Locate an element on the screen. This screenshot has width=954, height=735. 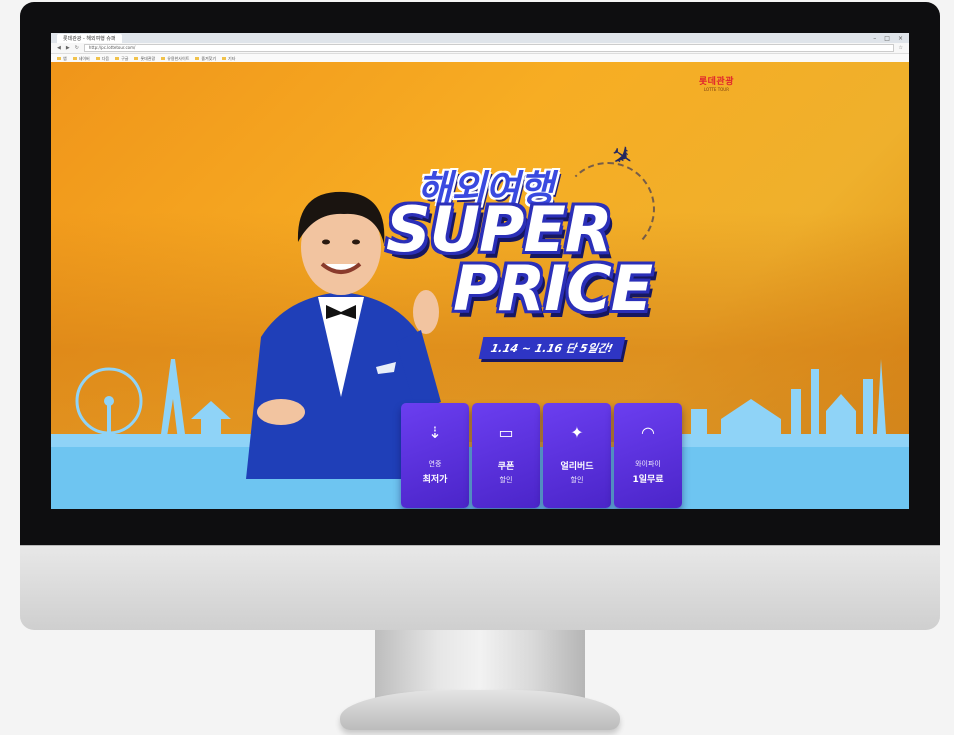
monitor-chin is located at coordinates (480, 587).